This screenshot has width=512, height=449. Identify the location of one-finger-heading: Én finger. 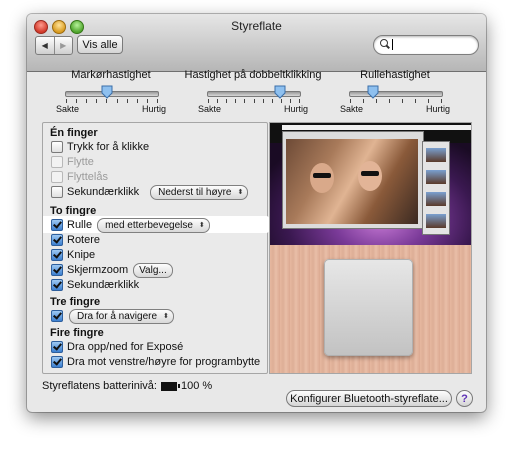
(74, 133).